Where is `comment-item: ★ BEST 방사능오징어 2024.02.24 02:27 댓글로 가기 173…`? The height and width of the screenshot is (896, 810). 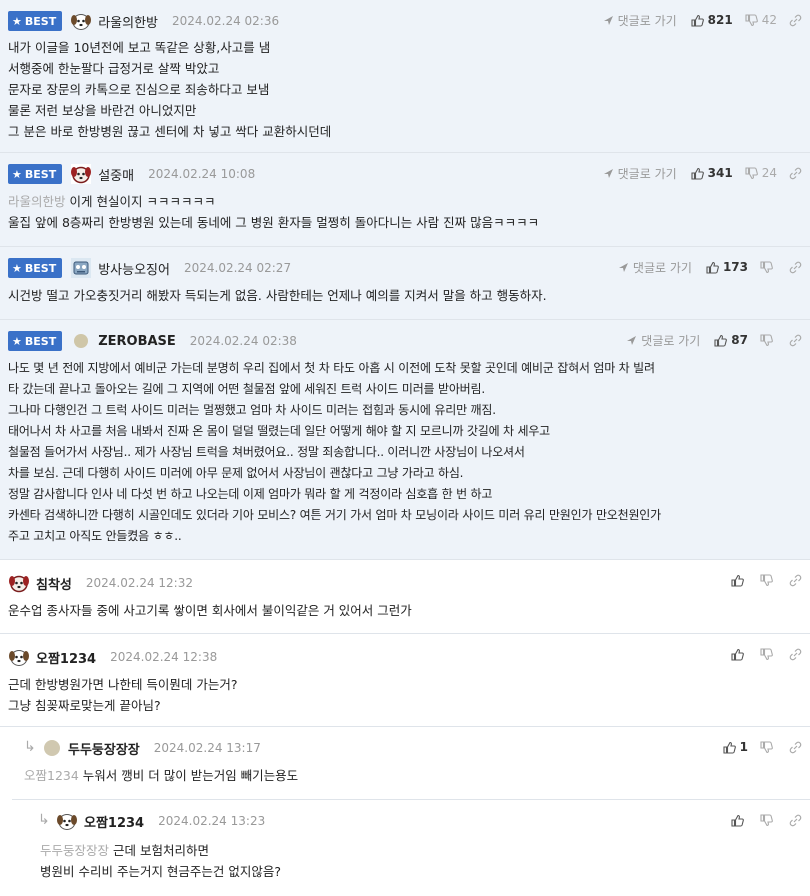 comment-item: ★ BEST 방사능오징어 2024.02.24 02:27 댓글로 가기 173… is located at coordinates (405, 283).